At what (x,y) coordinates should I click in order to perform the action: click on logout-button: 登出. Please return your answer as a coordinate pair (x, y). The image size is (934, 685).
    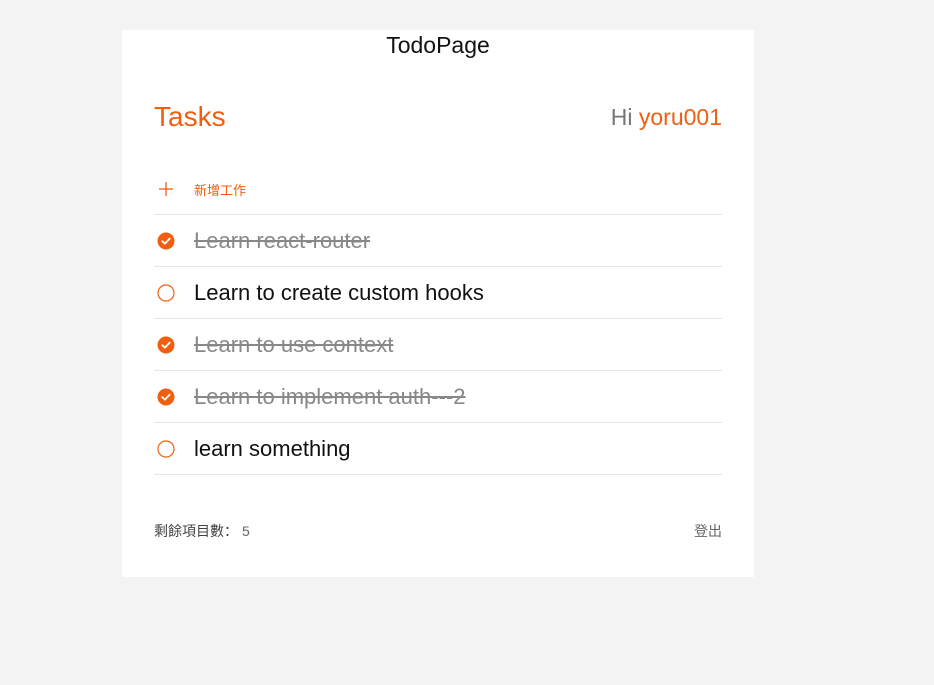
    Looking at the image, I should click on (708, 531).